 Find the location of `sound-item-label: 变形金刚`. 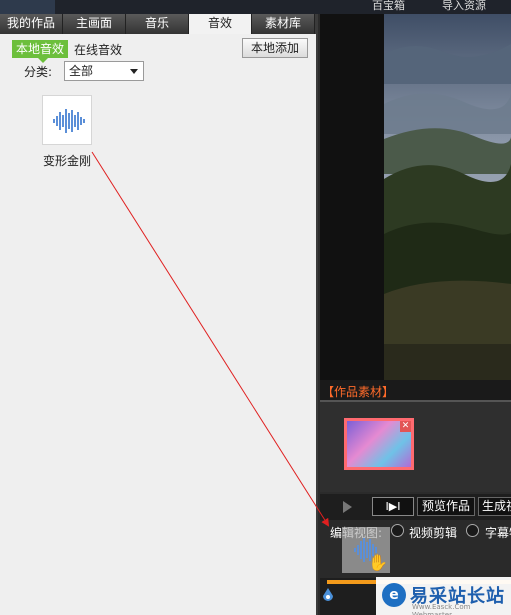

sound-item-label: 变形金刚 is located at coordinates (66, 161).